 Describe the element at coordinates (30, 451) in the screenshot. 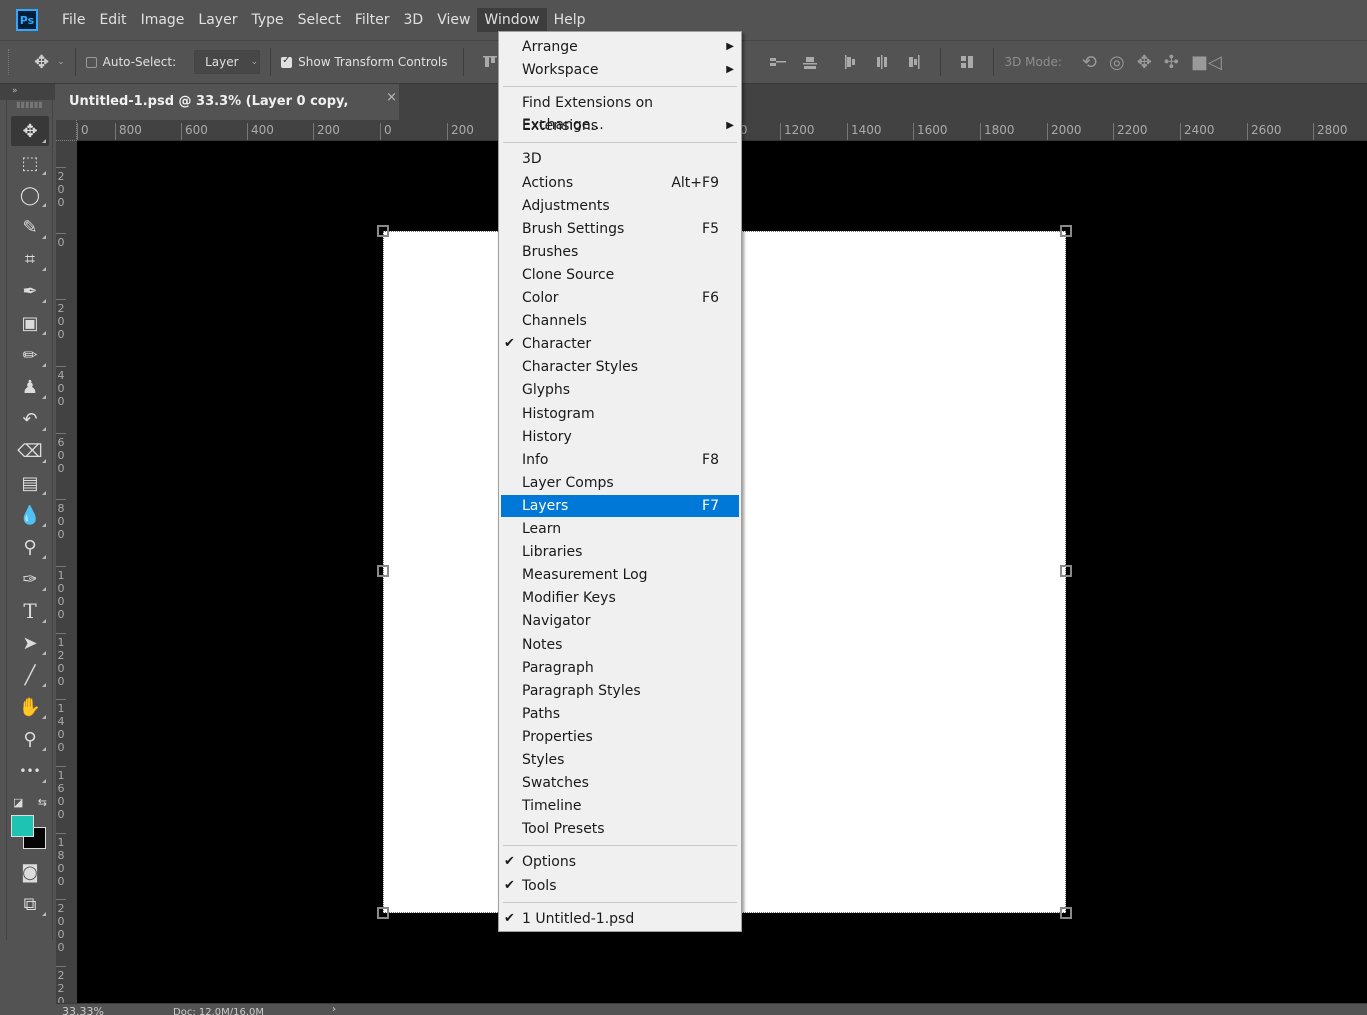

I see `eraser-tool: ⌫` at that location.